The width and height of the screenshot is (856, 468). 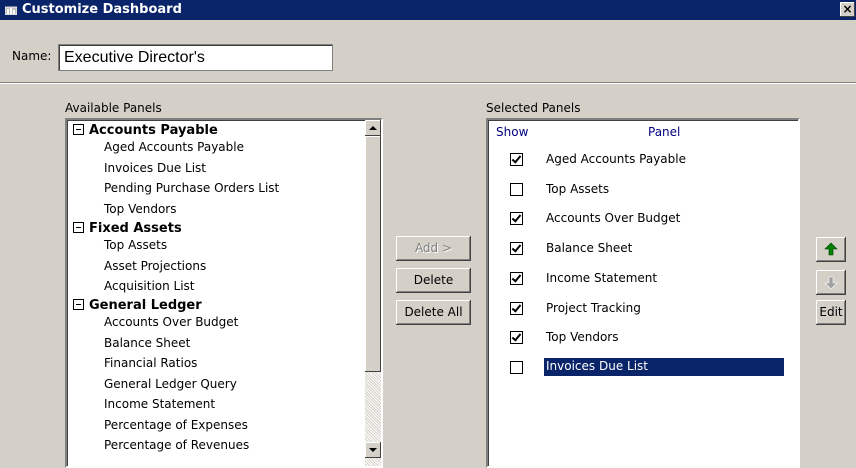 I want to click on selected-panels-label: Selected Panels, so click(x=533, y=108).